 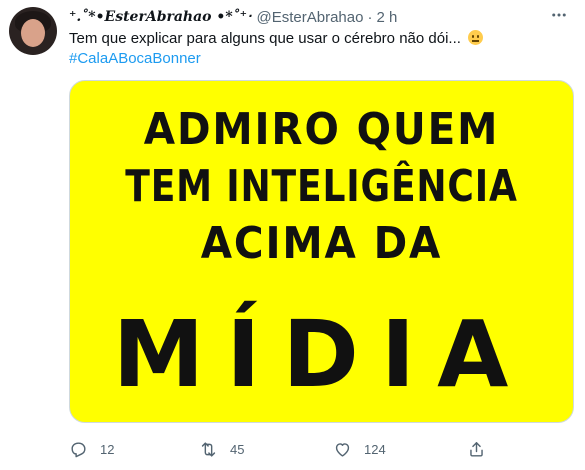 What do you see at coordinates (476, 449) in the screenshot?
I see `share-icon` at bounding box center [476, 449].